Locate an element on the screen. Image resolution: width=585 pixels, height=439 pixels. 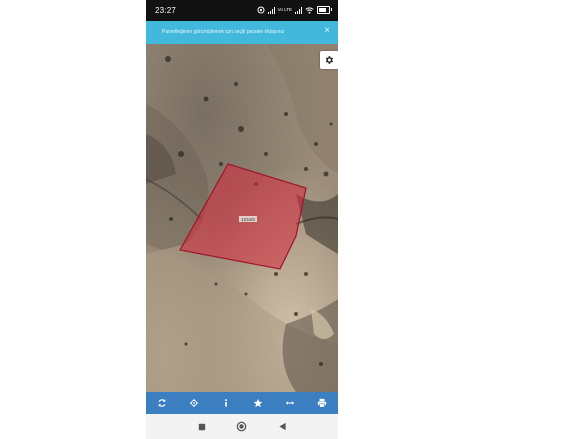
back-button is located at coordinates (282, 426).